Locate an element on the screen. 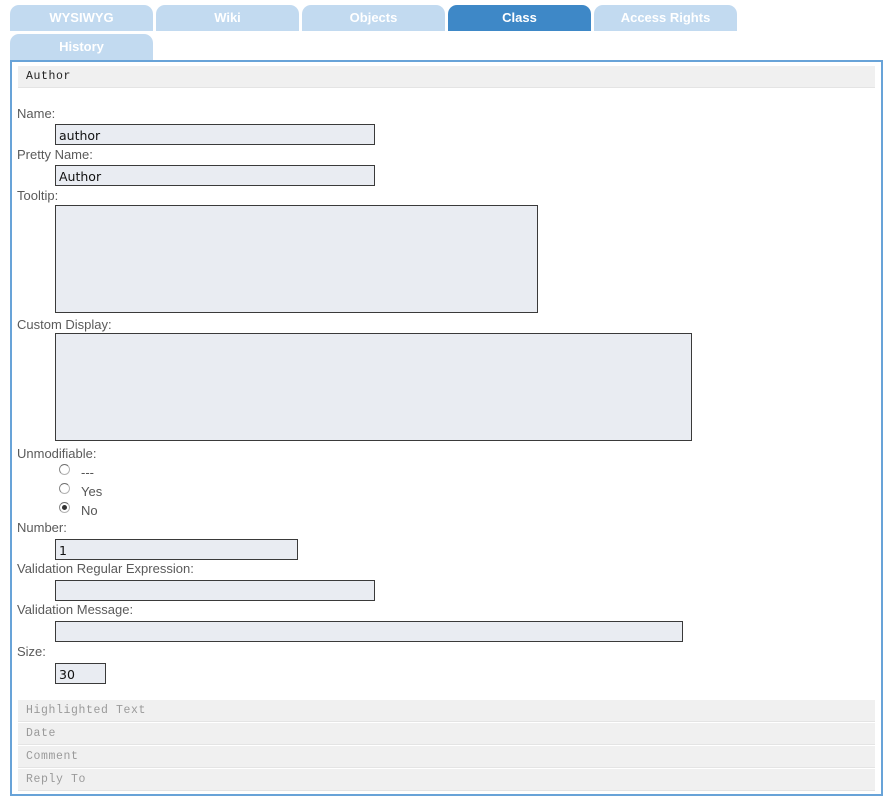 Image resolution: width=888 pixels, height=801 pixels. validation-message-input is located at coordinates (369, 631).